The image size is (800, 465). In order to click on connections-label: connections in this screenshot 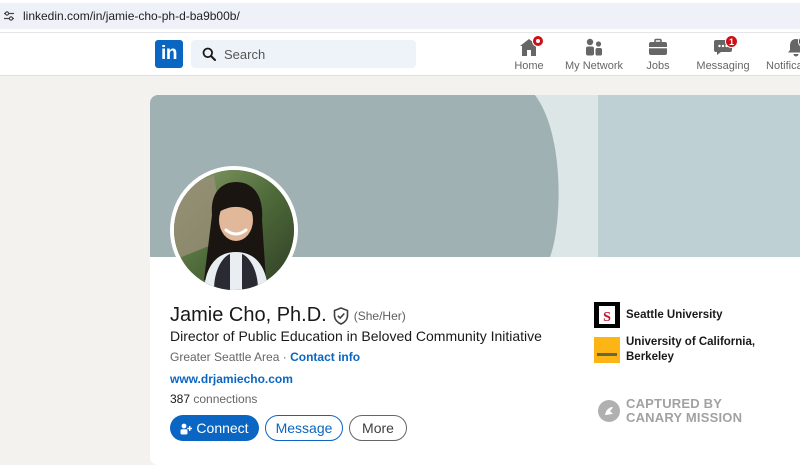, I will do `click(224, 399)`.